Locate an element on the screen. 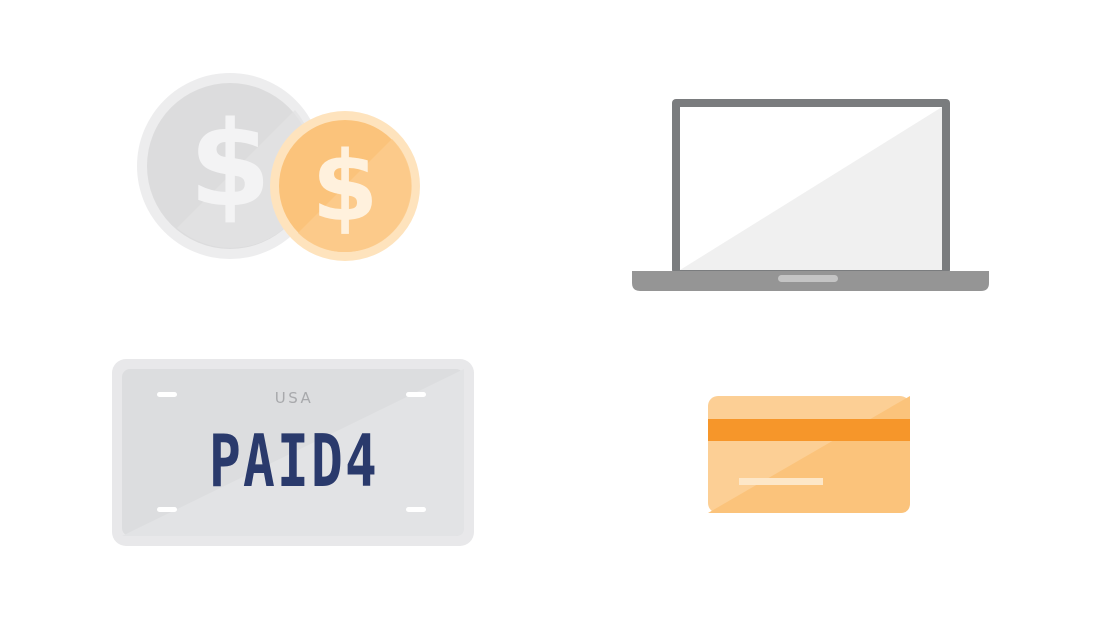 This screenshot has width=1100, height=618. license-plate-icon: USA PAID4 is located at coordinates (293, 452).